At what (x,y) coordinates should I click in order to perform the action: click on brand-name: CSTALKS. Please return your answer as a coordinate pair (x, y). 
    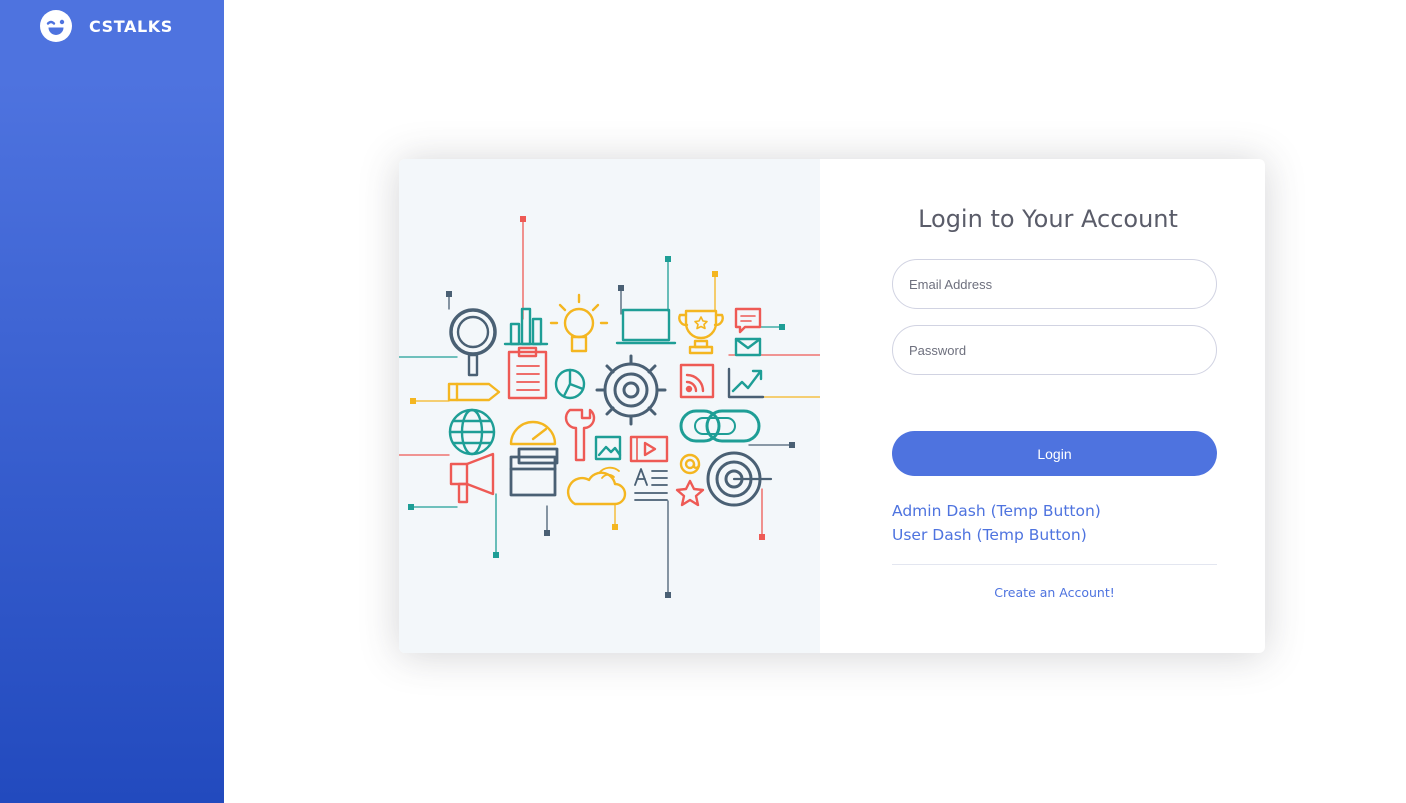
    Looking at the image, I should click on (131, 26).